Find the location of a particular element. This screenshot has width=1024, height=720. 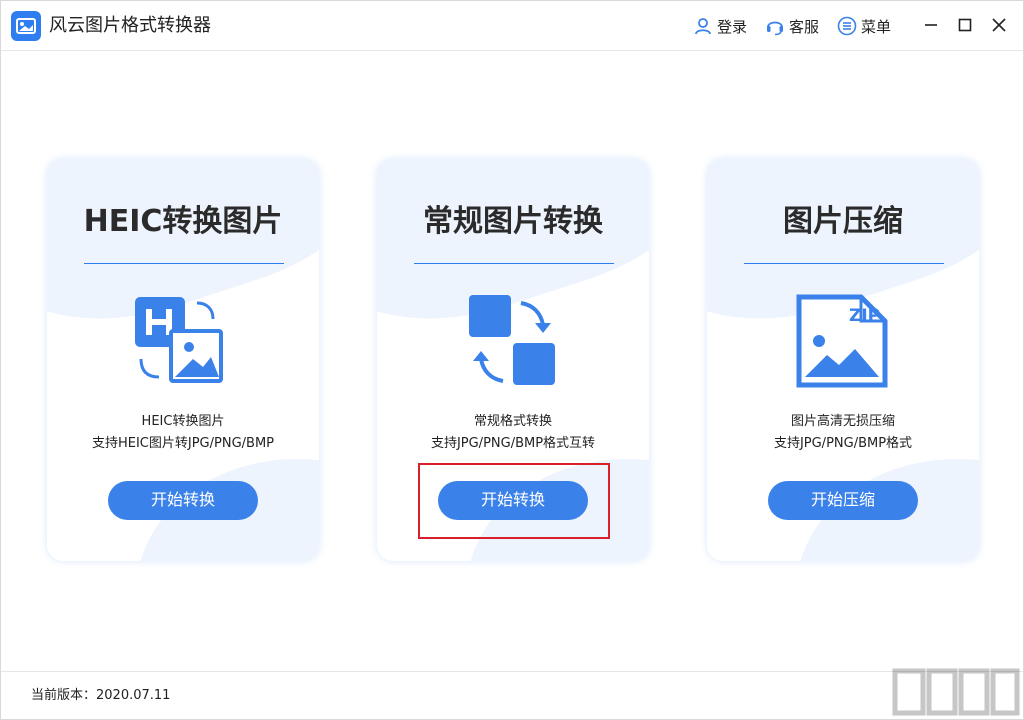

maximize-icon is located at coordinates (965, 25).